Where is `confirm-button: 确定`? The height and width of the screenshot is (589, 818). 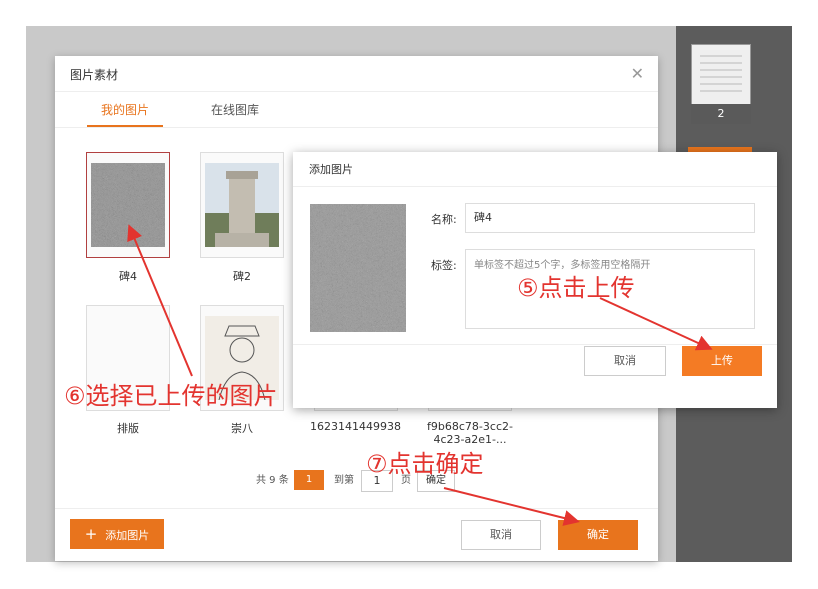
confirm-button: 确定 is located at coordinates (598, 535).